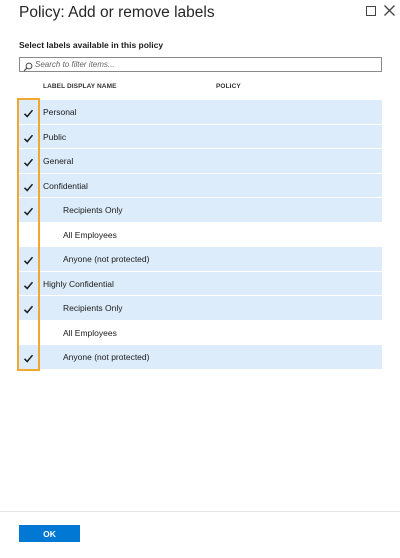 This screenshot has width=400, height=558. I want to click on dialog-header: Policy: Add or remove labels, so click(207, 15).